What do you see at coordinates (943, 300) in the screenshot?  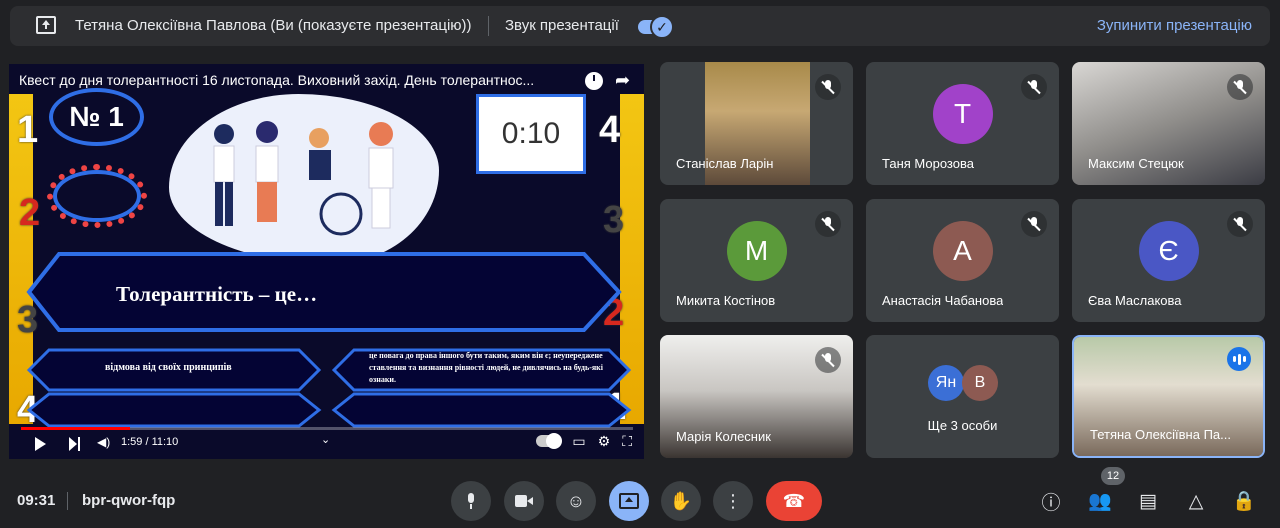 I see `participant-name: Анастасія Чабанова` at bounding box center [943, 300].